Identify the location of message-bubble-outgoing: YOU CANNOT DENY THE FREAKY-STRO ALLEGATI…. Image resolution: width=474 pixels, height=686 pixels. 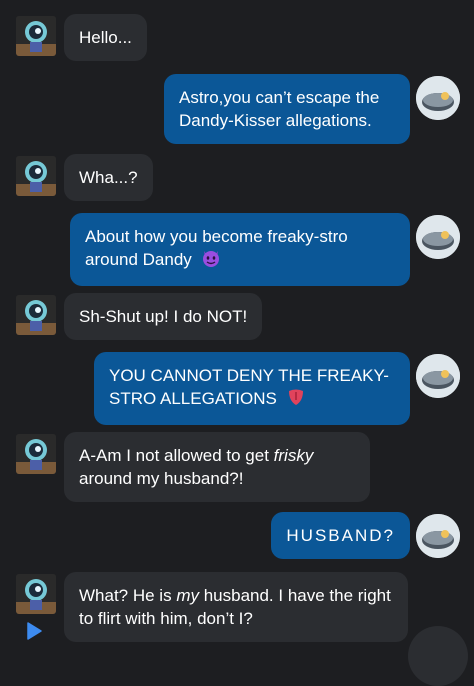
(252, 388).